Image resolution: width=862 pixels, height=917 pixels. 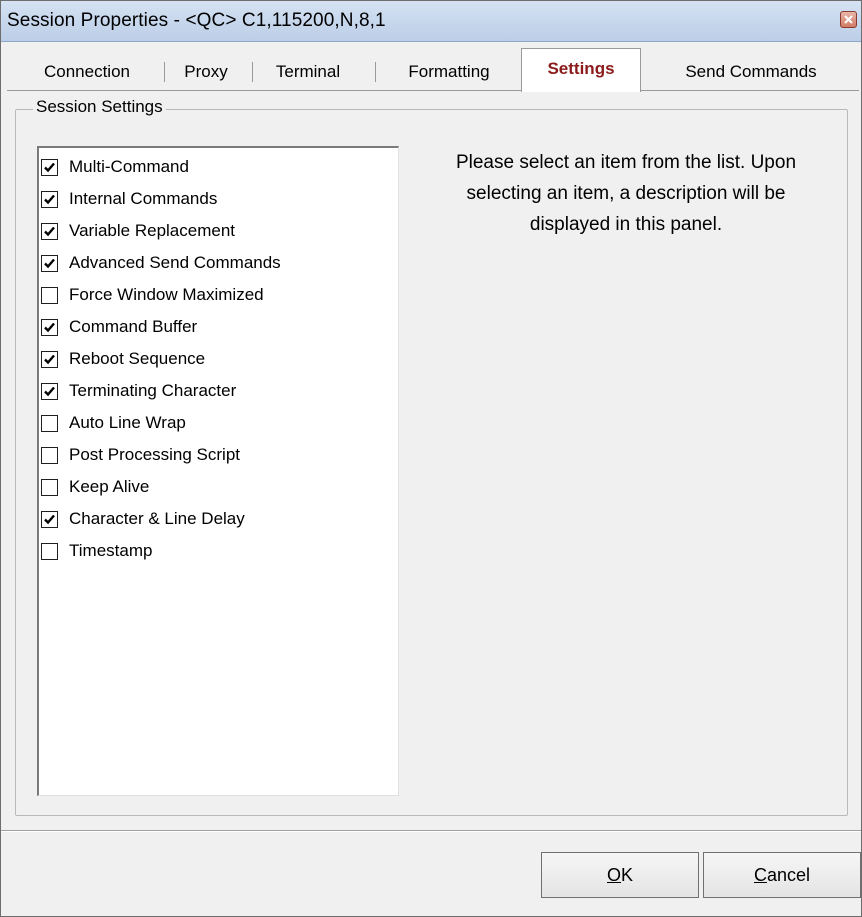 I want to click on tab-formatting: Formatting, so click(x=449, y=71).